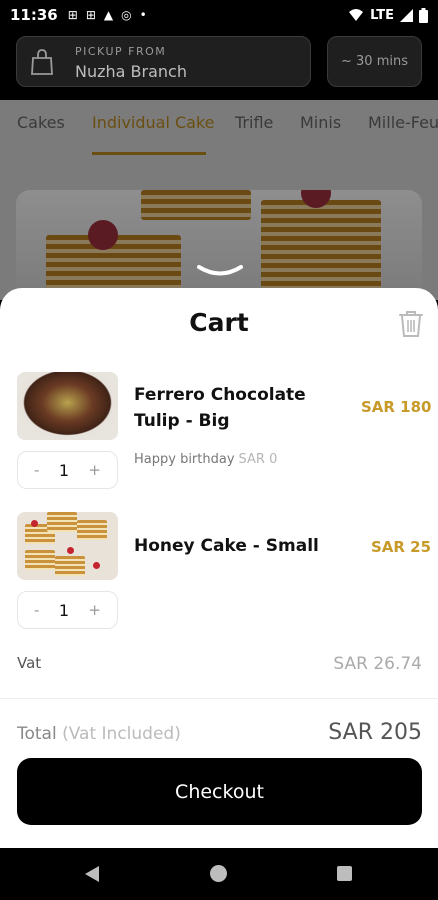 Image resolution: width=438 pixels, height=900 pixels. I want to click on home-icon, so click(218, 873).